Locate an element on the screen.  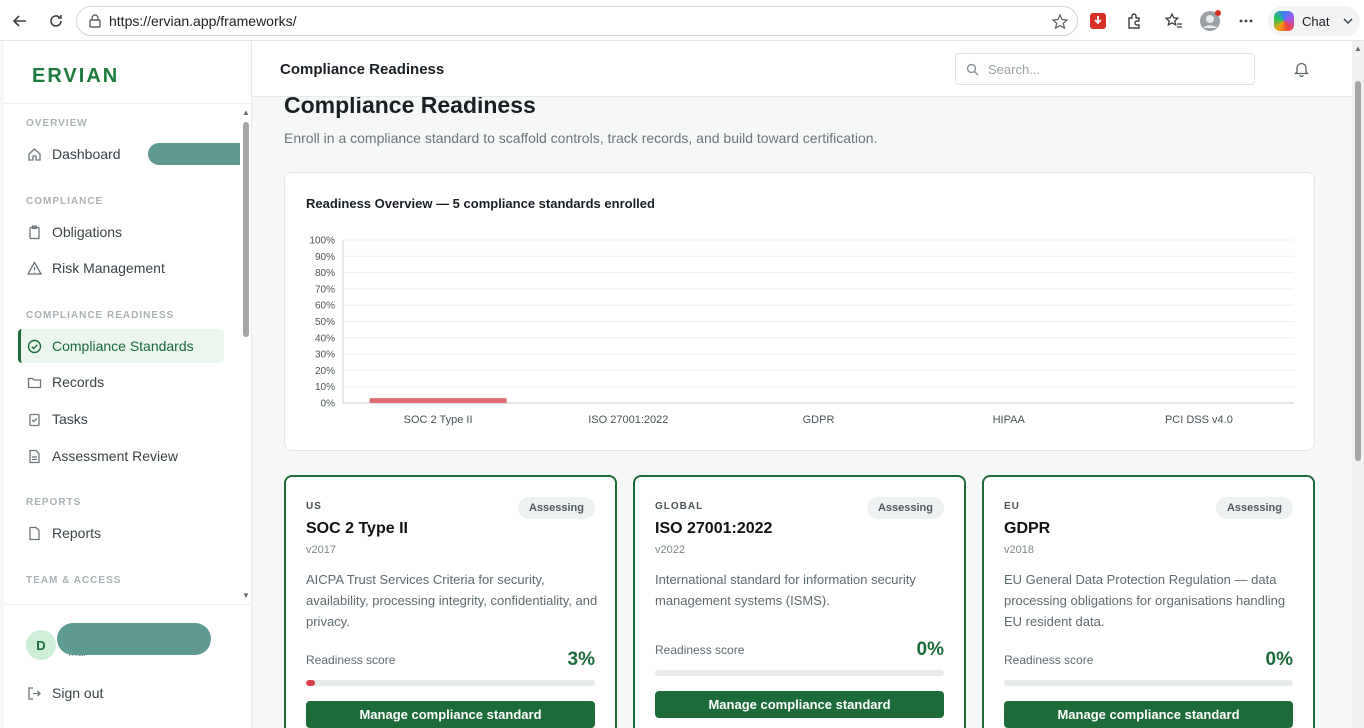
profile-avatar-icon is located at coordinates (1210, 21).